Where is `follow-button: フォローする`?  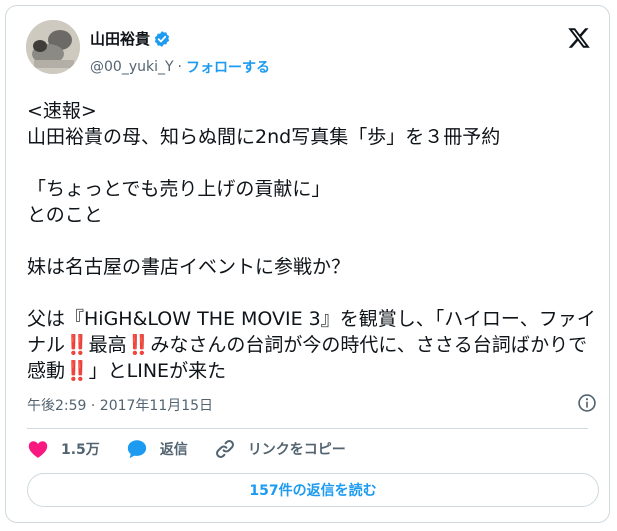
follow-button: フォローする is located at coordinates (228, 67).